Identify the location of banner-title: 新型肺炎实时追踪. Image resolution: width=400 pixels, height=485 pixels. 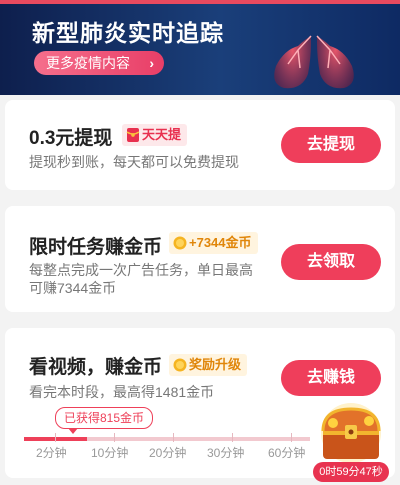
(128, 33).